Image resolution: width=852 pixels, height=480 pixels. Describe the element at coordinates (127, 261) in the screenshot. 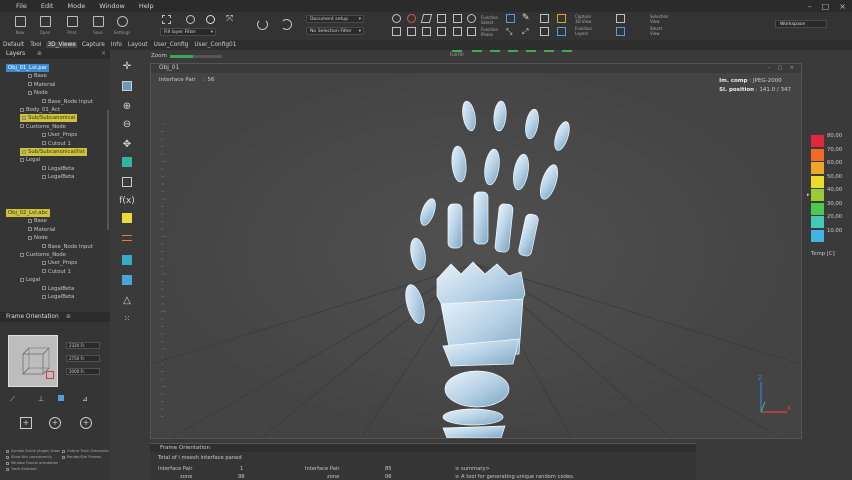

I see `teal-box-icon` at that location.